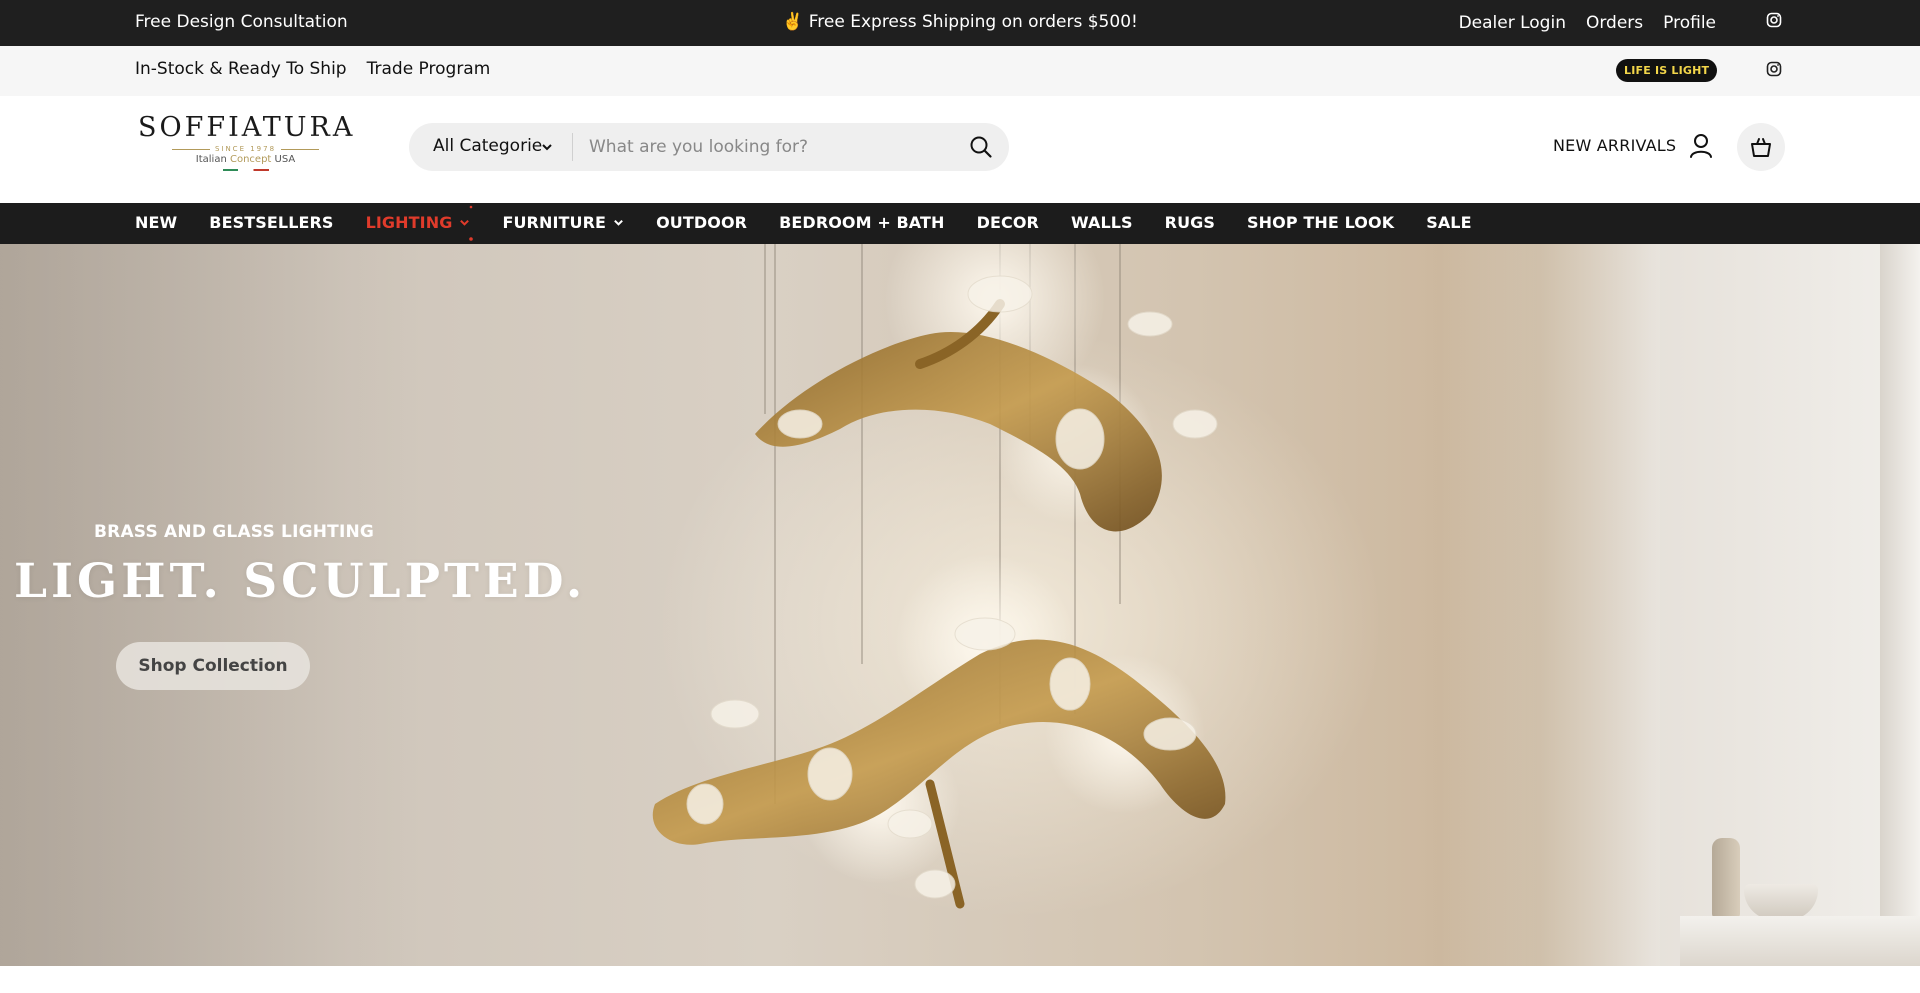  I want to click on trade-program-link: Trade Program, so click(429, 69).